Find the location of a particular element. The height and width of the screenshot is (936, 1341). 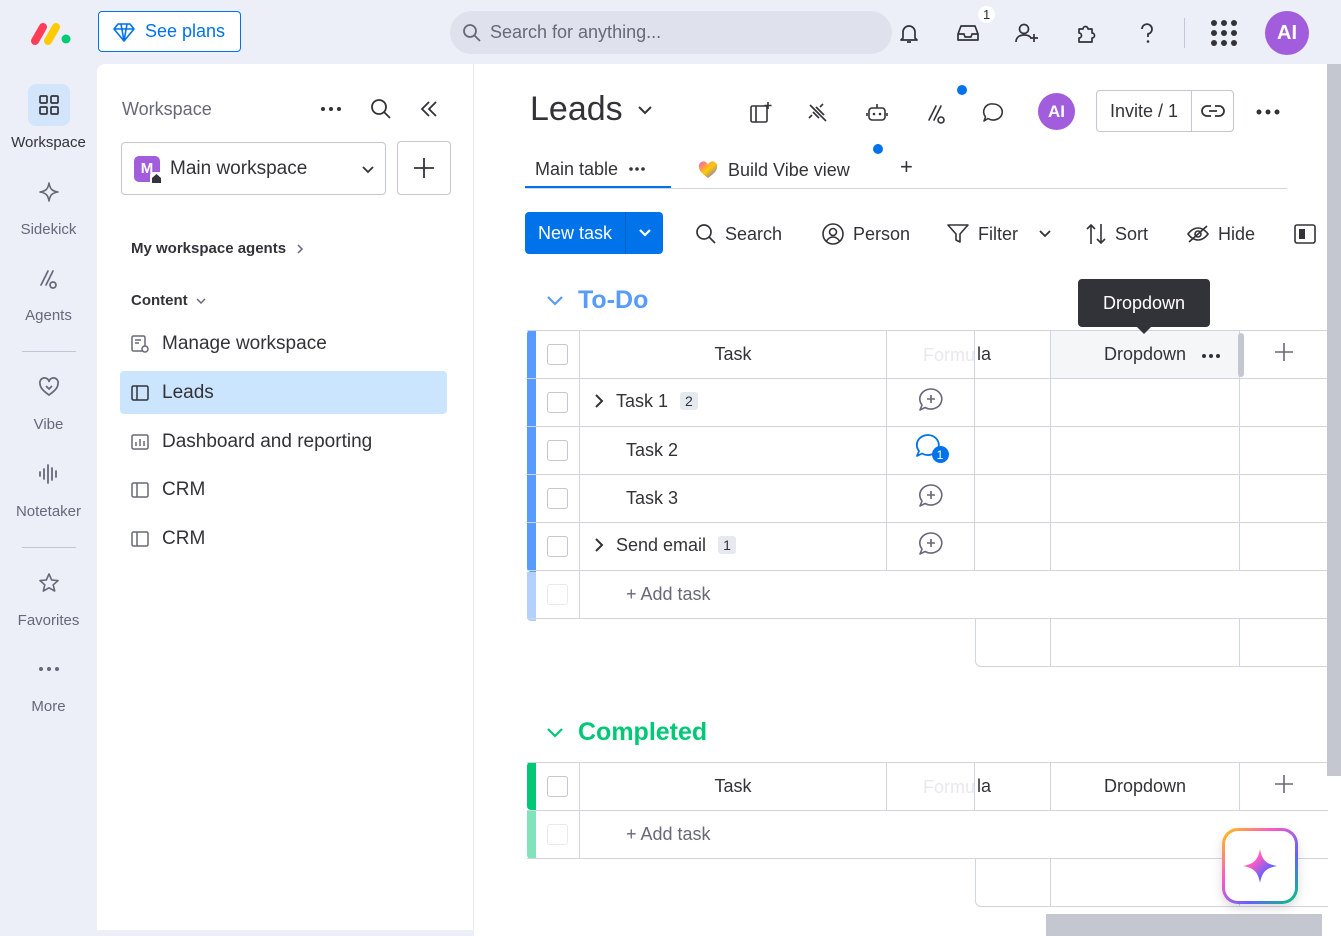

agents-icon is located at coordinates (937, 113).